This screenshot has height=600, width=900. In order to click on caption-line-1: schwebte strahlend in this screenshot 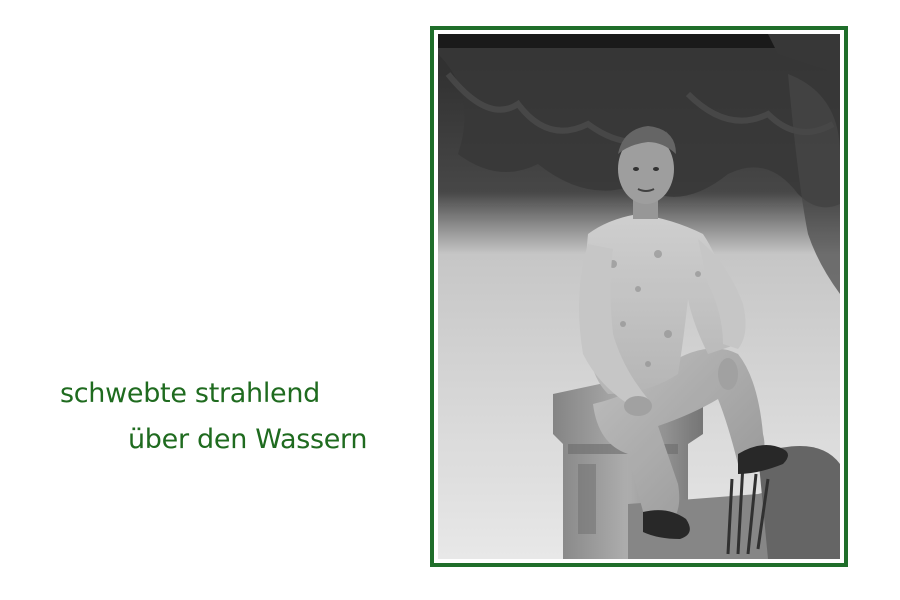, I will do `click(190, 393)`.